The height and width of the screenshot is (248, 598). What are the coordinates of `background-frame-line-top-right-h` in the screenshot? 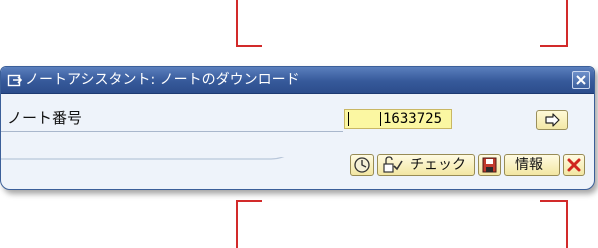 It's located at (554, 46).